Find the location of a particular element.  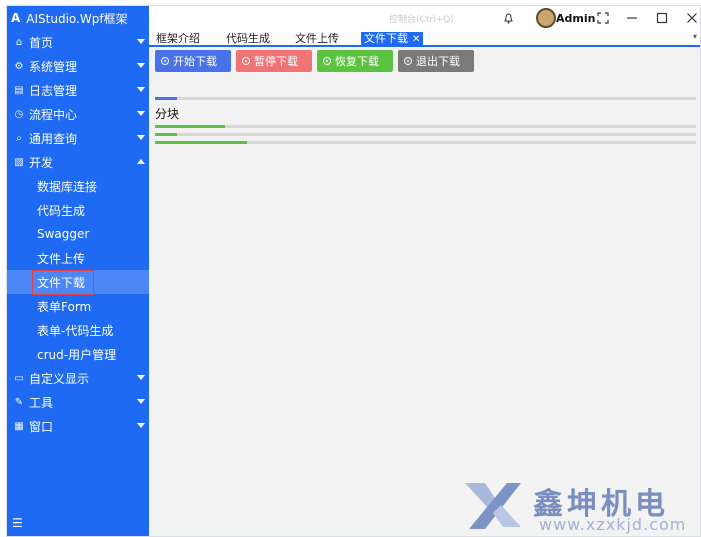

tab-framework-intro: 框架介绍 is located at coordinates (178, 39).